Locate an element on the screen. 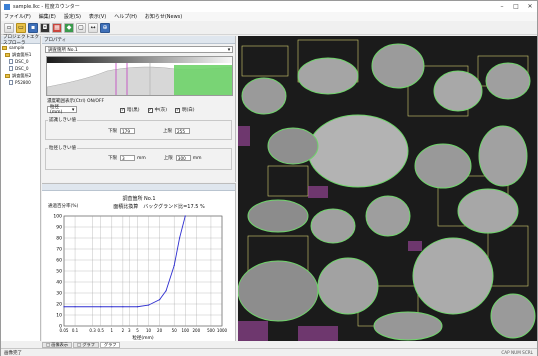  x-tick-label: 0.3 is located at coordinates (92, 330).